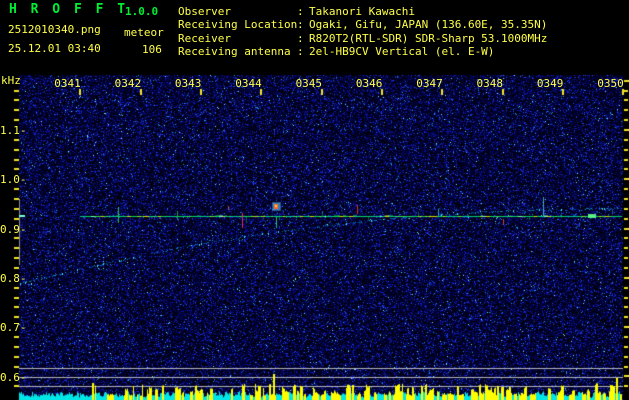  What do you see at coordinates (610, 83) in the screenshot?
I see `x-axis-label: 0350` at bounding box center [610, 83].